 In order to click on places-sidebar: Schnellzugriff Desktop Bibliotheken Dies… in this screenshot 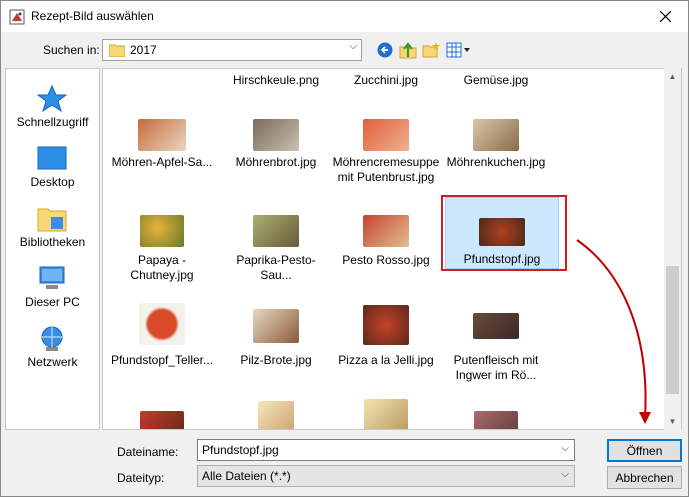, I will do `click(52, 249)`.